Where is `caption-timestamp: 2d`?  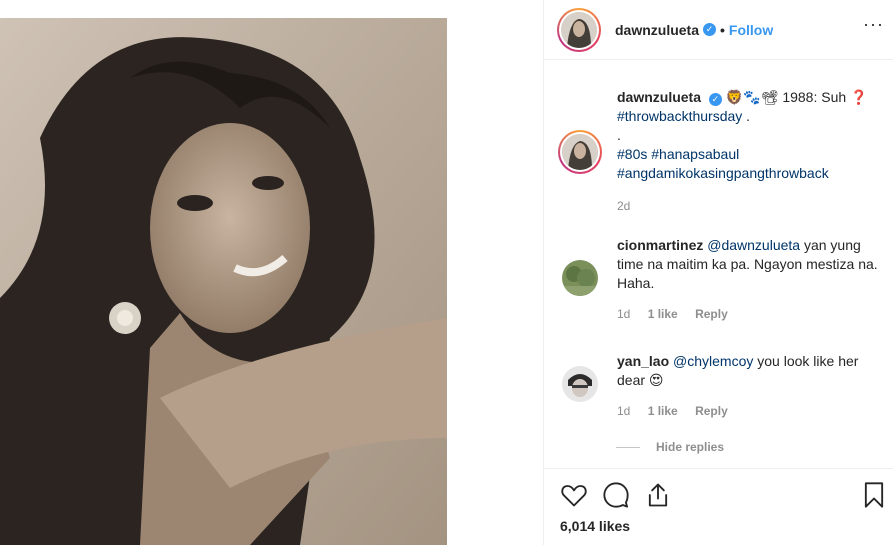
caption-timestamp: 2d is located at coordinates (623, 206).